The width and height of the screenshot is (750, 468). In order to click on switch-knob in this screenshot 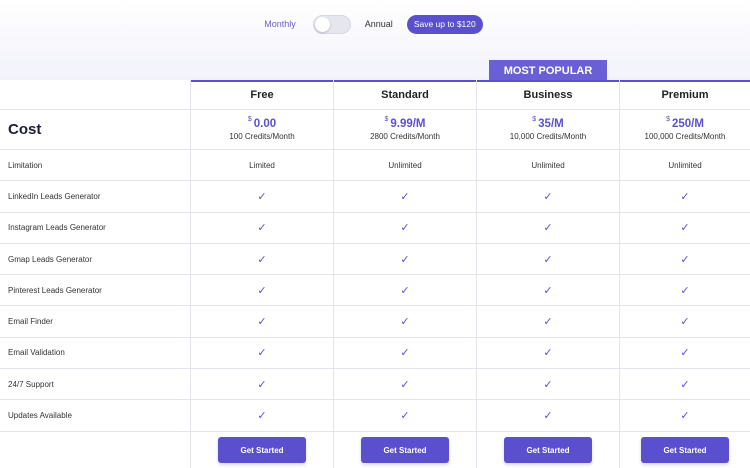, I will do `click(322, 24)`.